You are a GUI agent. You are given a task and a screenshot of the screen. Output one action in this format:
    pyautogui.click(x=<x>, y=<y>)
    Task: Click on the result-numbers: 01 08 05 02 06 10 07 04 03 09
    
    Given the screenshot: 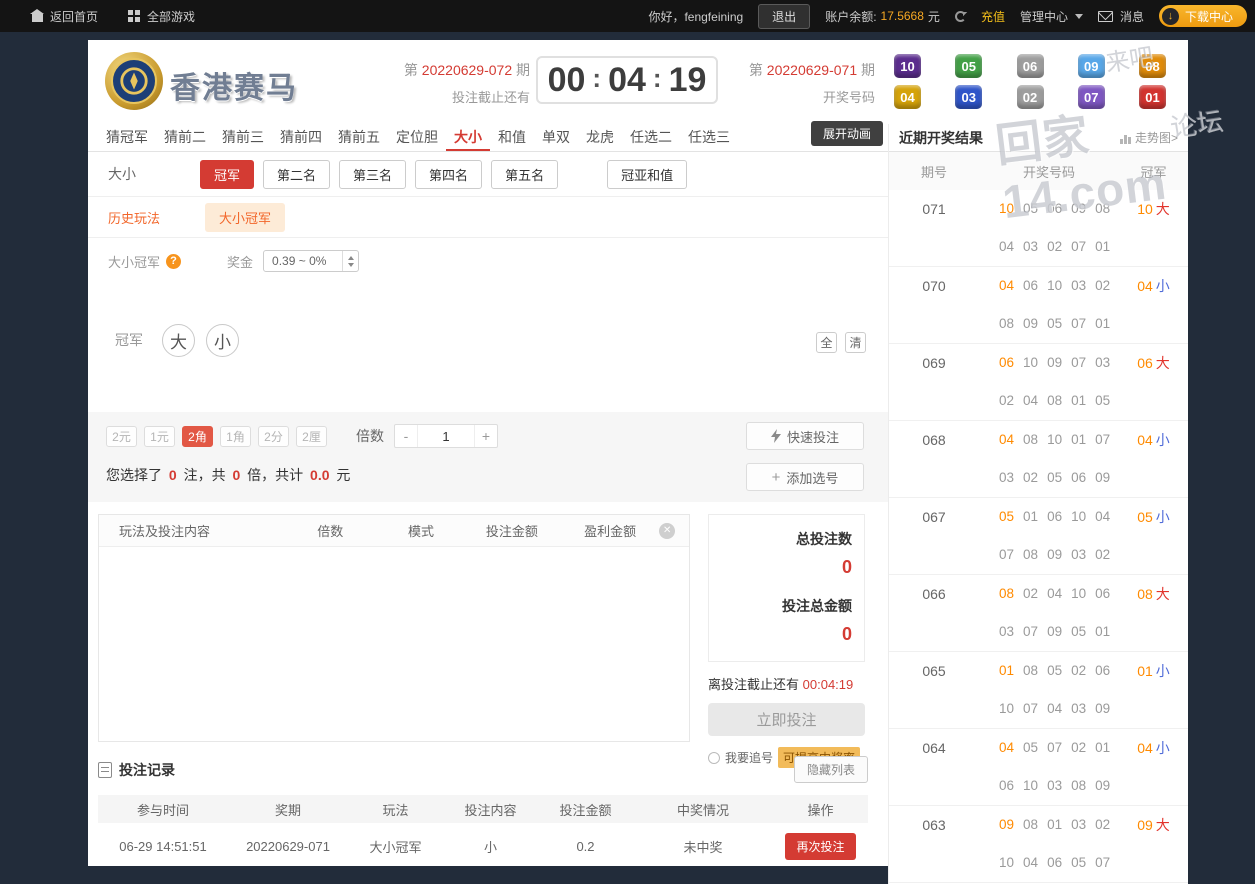 What is the action you would take?
    pyautogui.click(x=1049, y=690)
    